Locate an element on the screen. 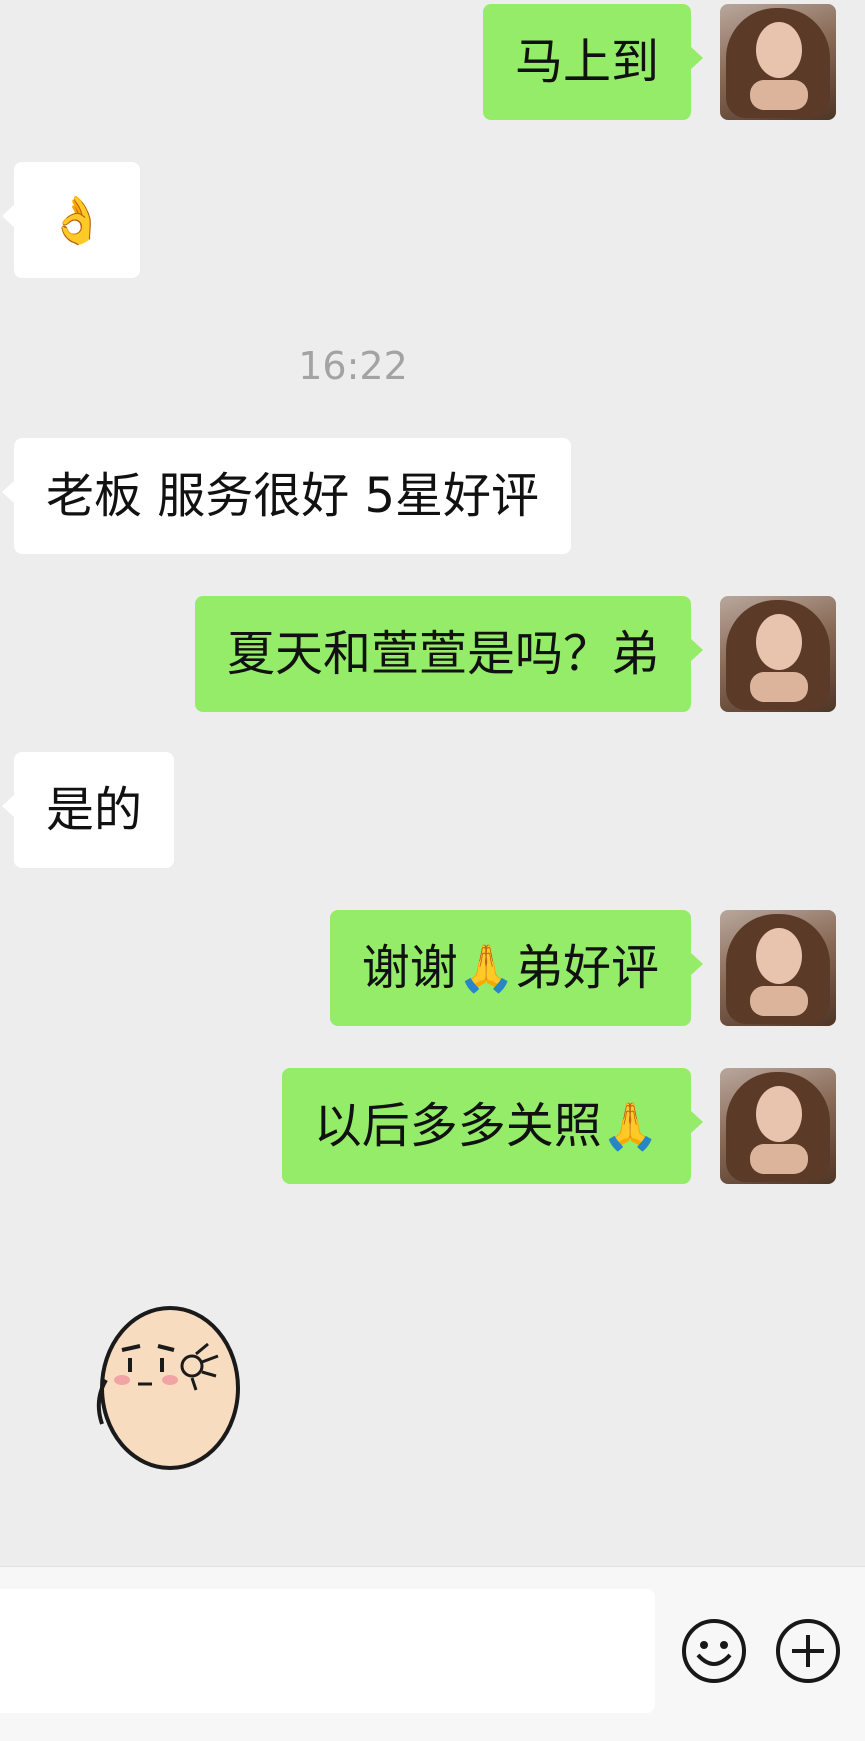  message-bubble-incoming: 👌 is located at coordinates (71, 220).